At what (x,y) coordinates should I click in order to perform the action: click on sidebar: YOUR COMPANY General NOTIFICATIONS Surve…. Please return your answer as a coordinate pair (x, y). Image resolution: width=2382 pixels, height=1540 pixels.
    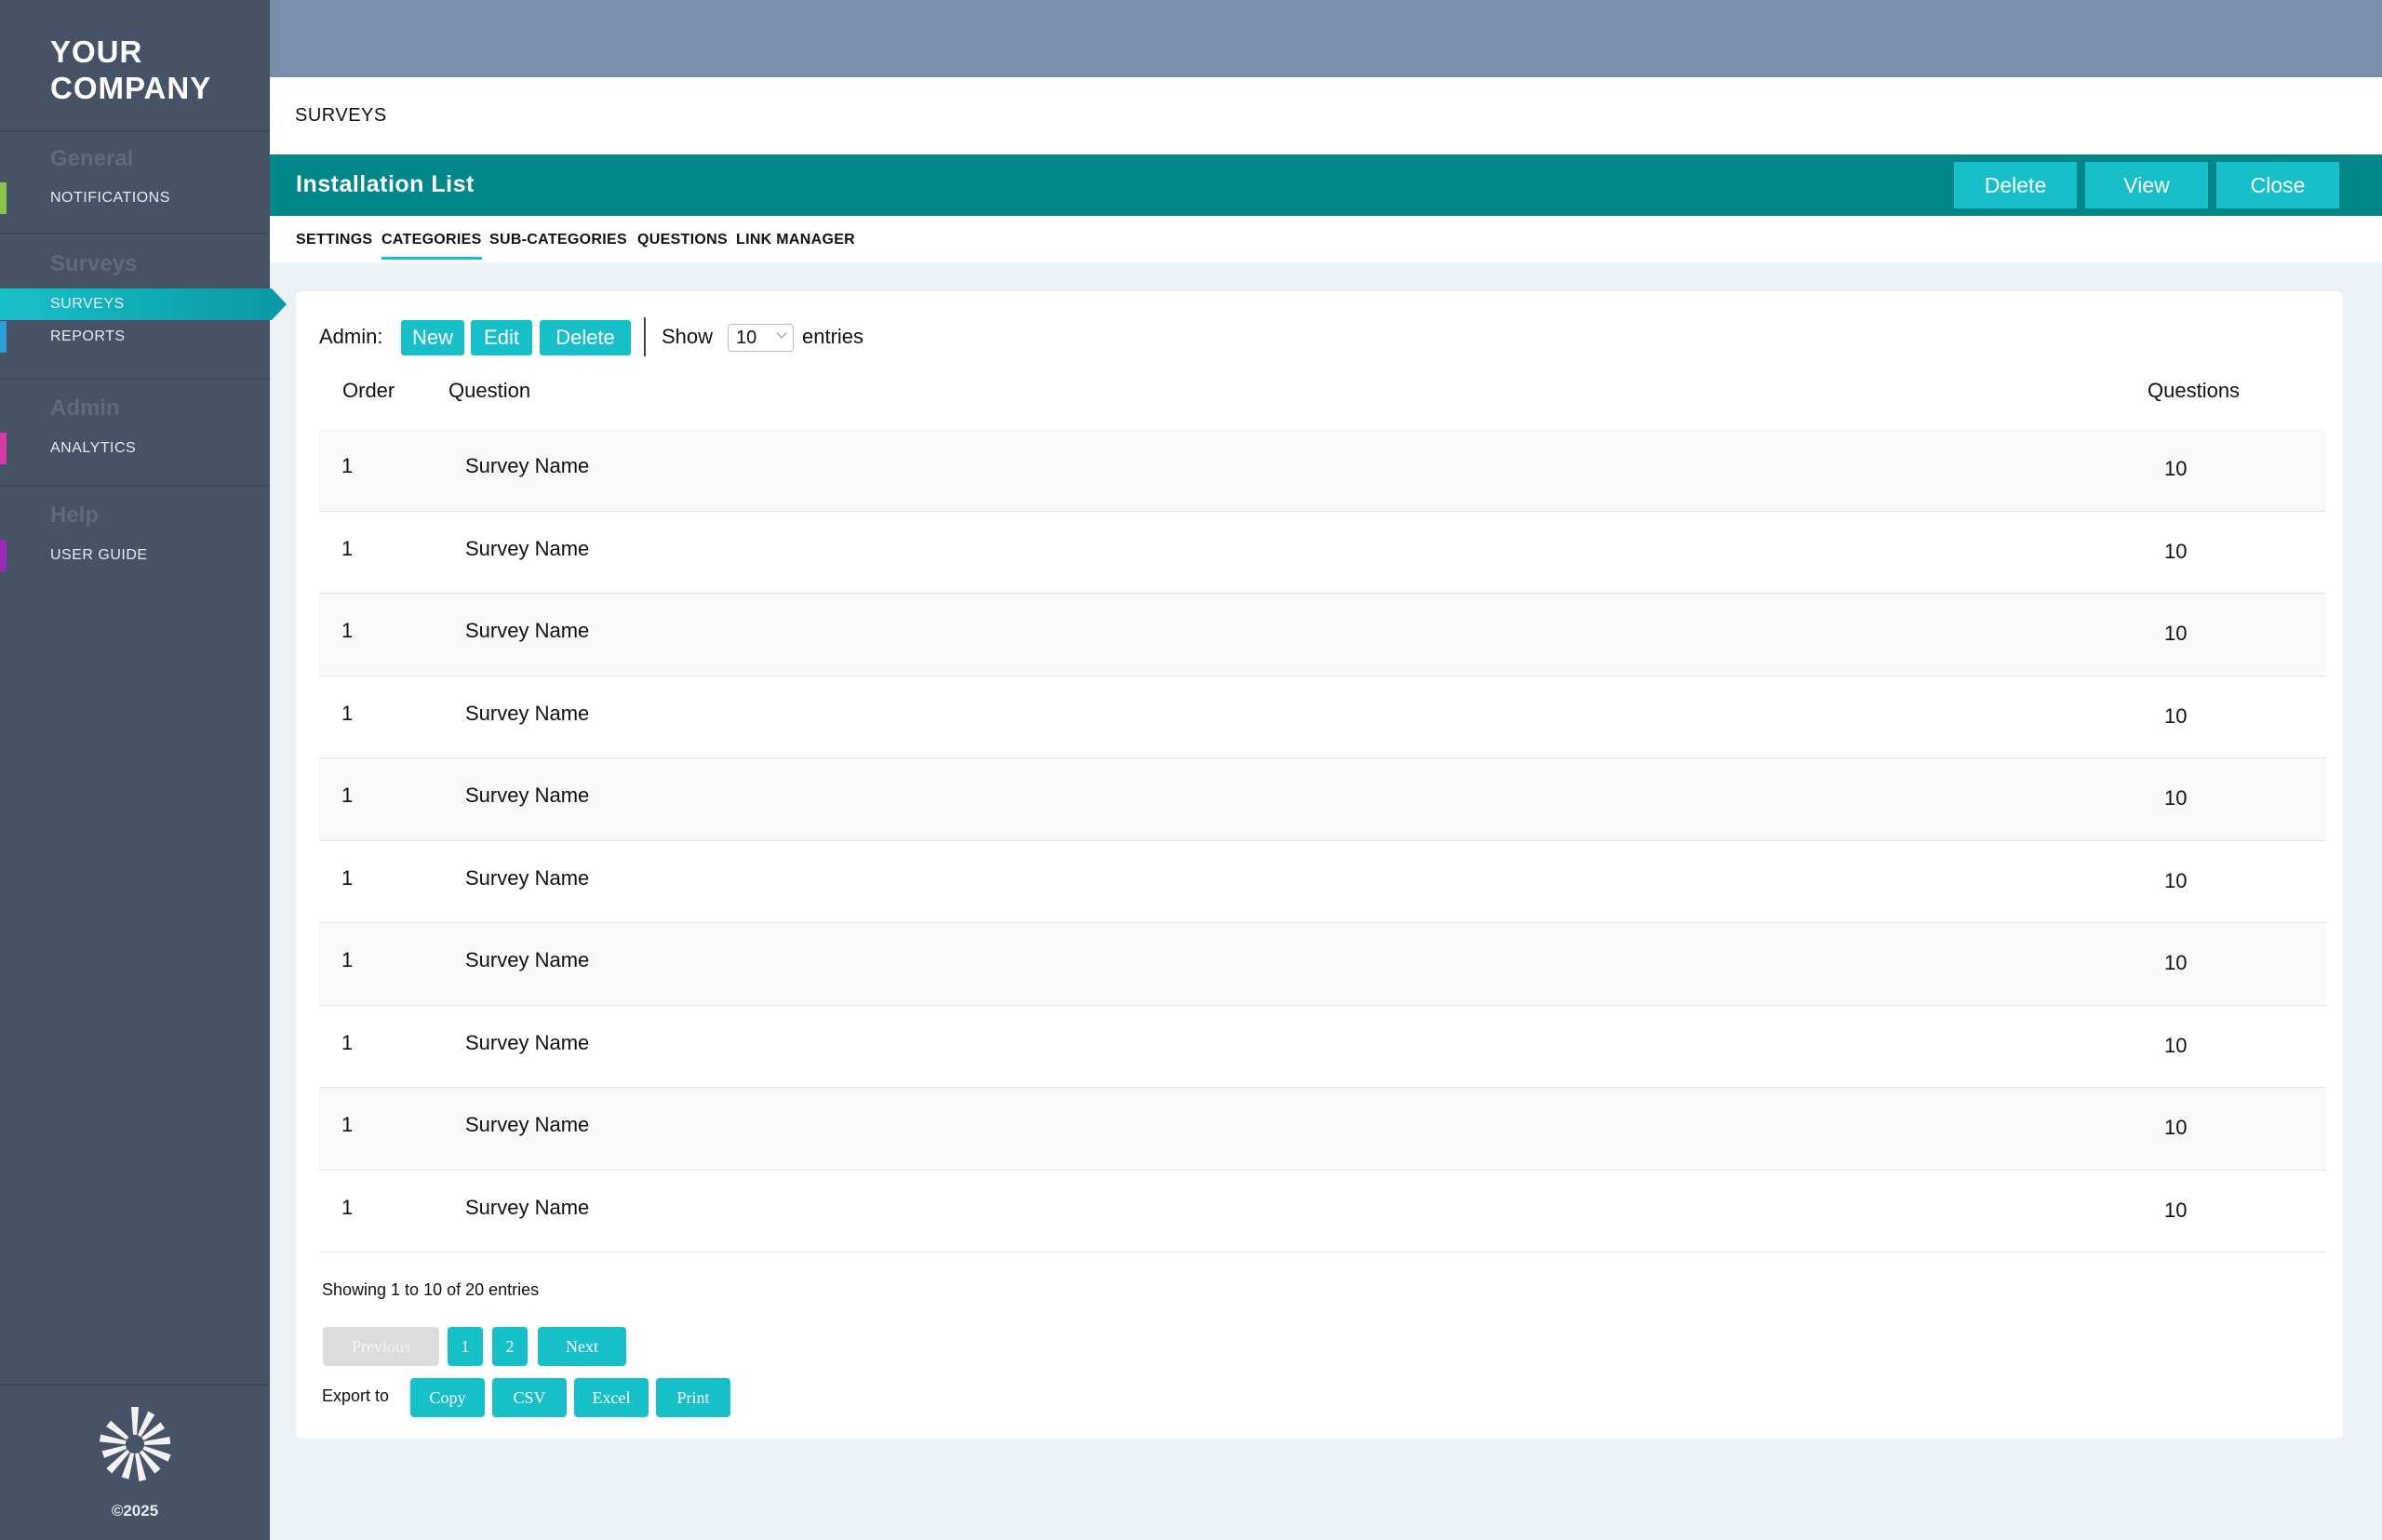
    Looking at the image, I should click on (143, 770).